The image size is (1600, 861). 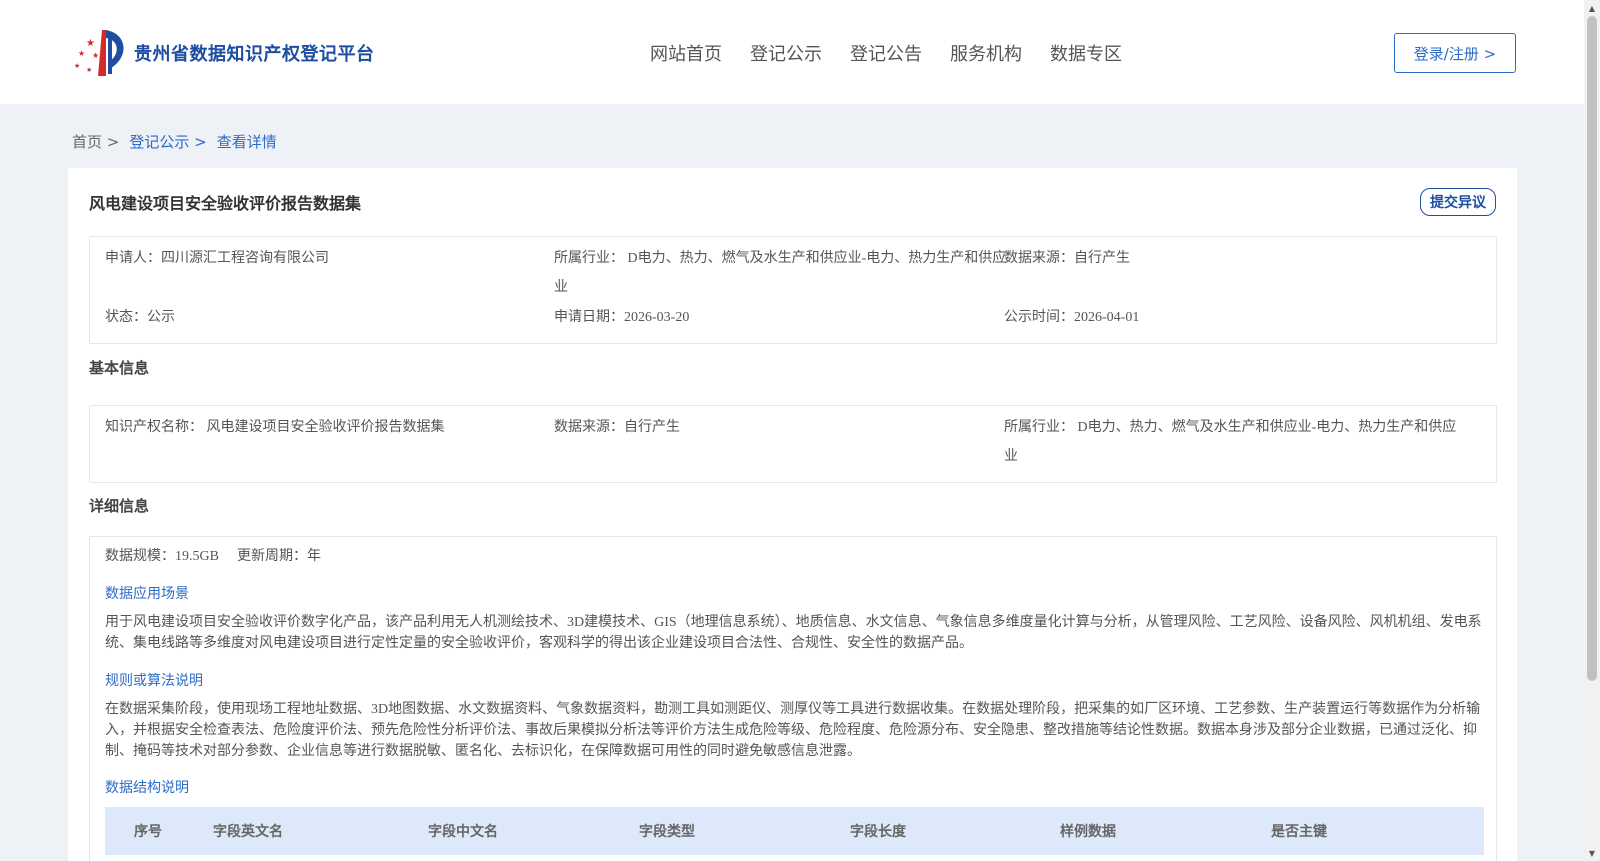 What do you see at coordinates (154, 681) in the screenshot?
I see `rules-heading: 规则或算法说明` at bounding box center [154, 681].